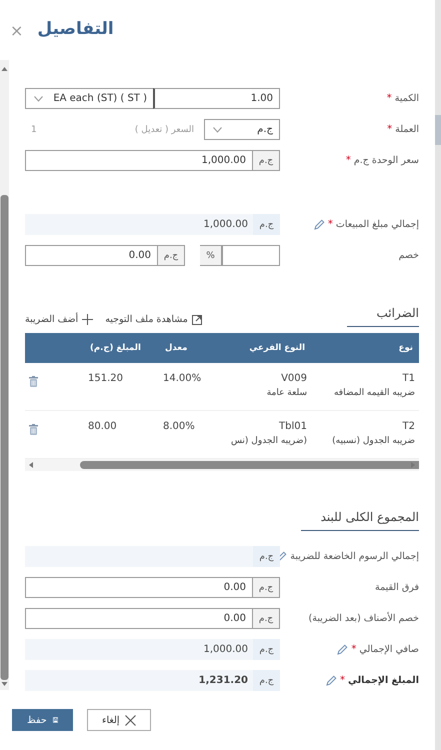 The height and width of the screenshot is (750, 441). I want to click on rate-label: السعر ( تعديل ), so click(164, 130).